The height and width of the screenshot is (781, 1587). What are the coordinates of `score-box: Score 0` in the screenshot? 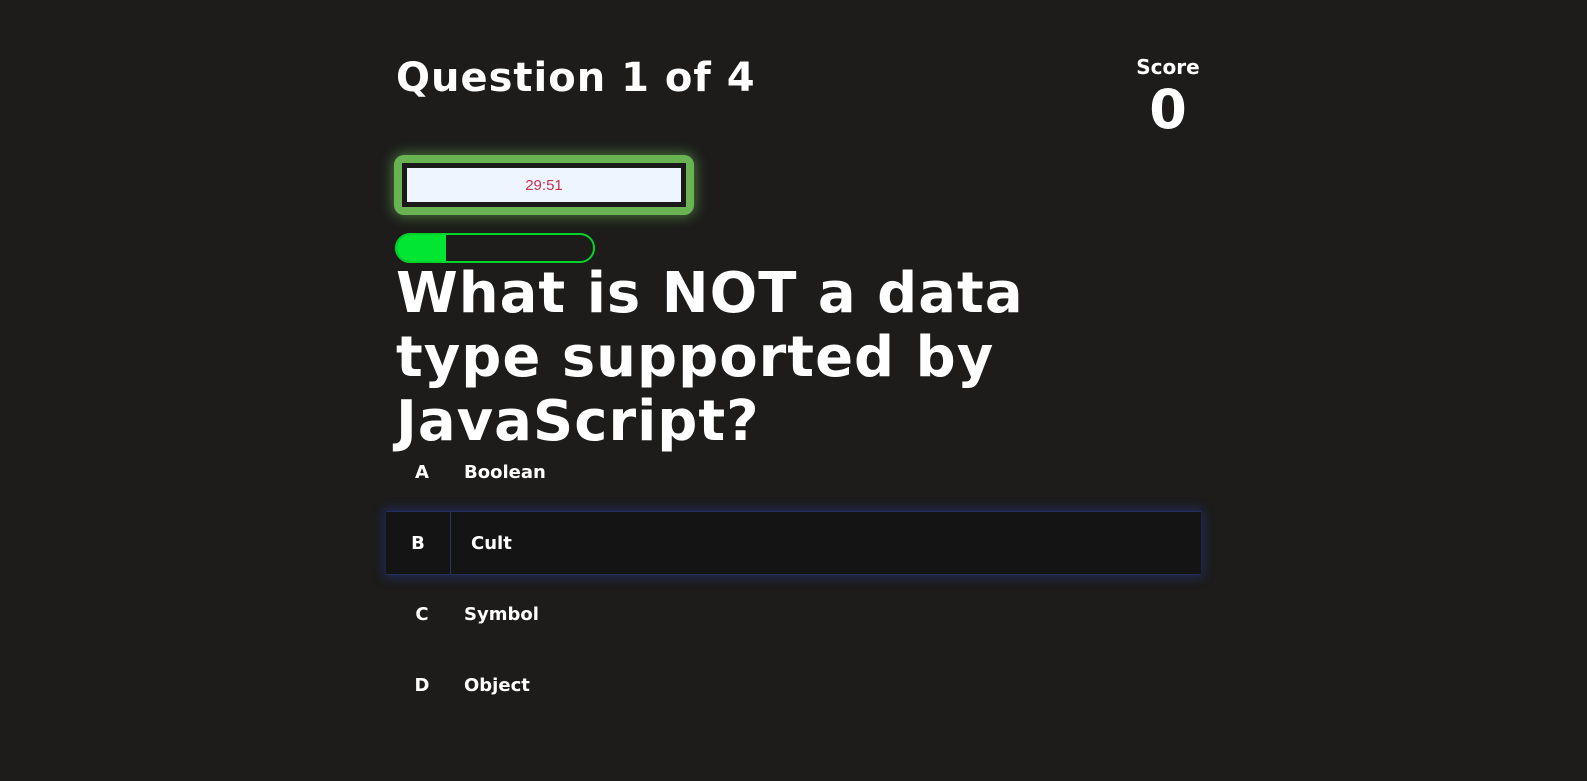 It's located at (1168, 96).